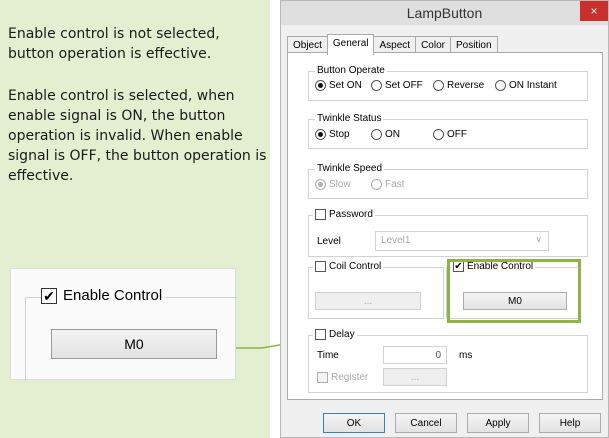 The height and width of the screenshot is (438, 609). What do you see at coordinates (500, 266) in the screenshot?
I see `enable-control-label: Enable Control` at bounding box center [500, 266].